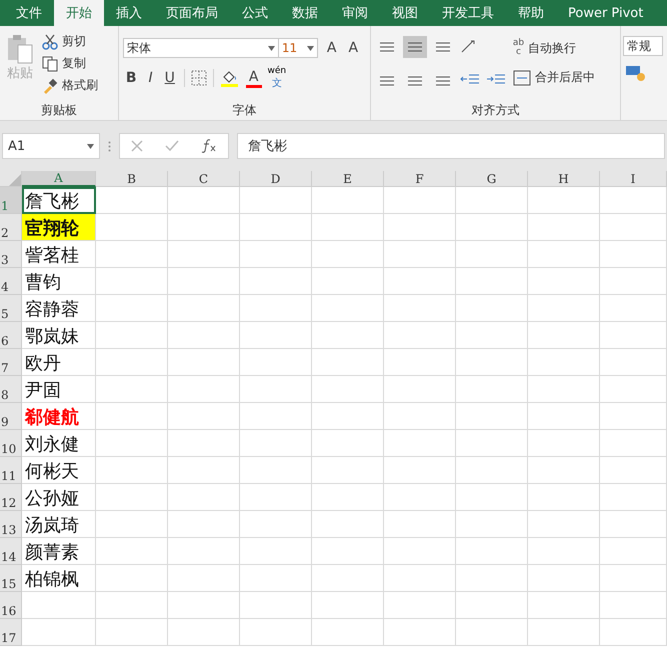 The height and width of the screenshot is (650, 667). Describe the element at coordinates (521, 78) in the screenshot. I see `merge-icon` at that location.